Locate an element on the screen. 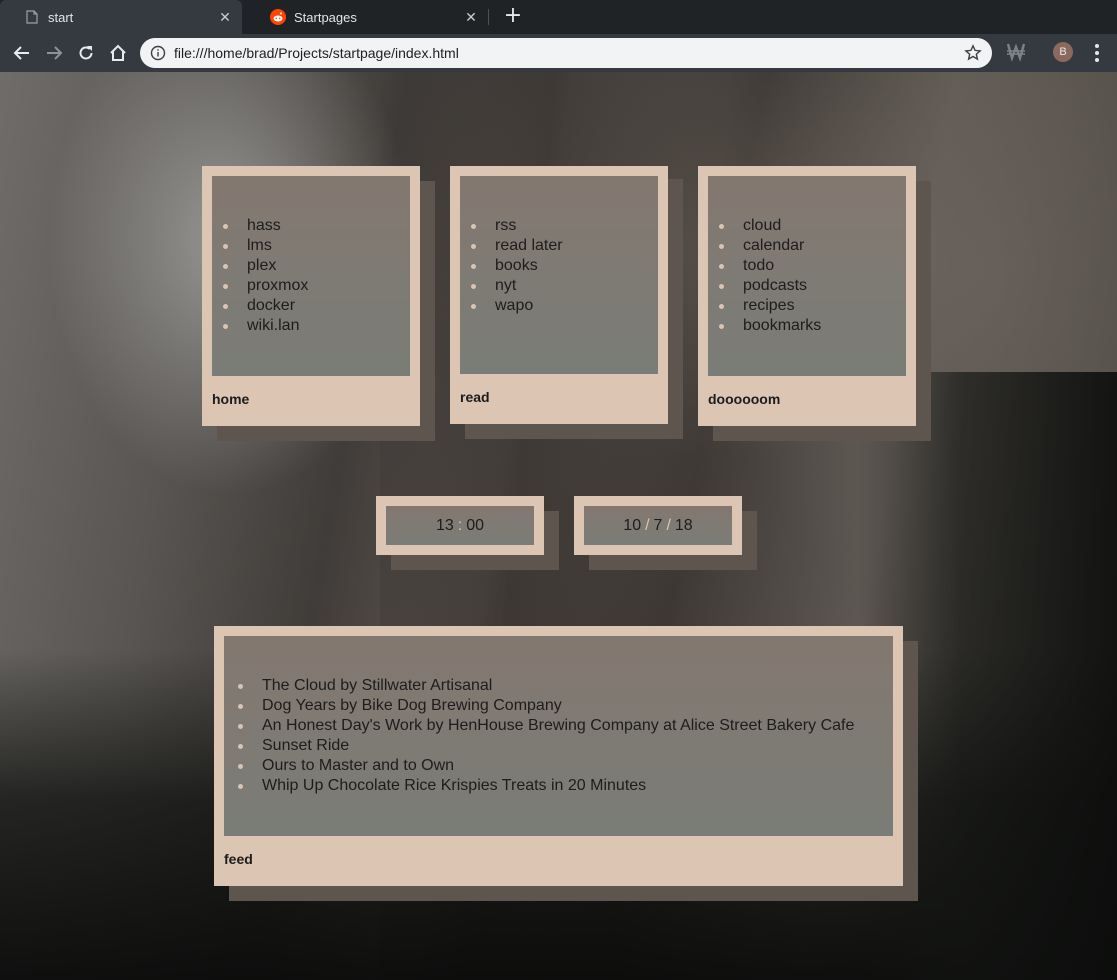 Image resolution: width=1117 pixels, height=980 pixels. card-read: rss read later books nyt wapo read is located at coordinates (559, 295).